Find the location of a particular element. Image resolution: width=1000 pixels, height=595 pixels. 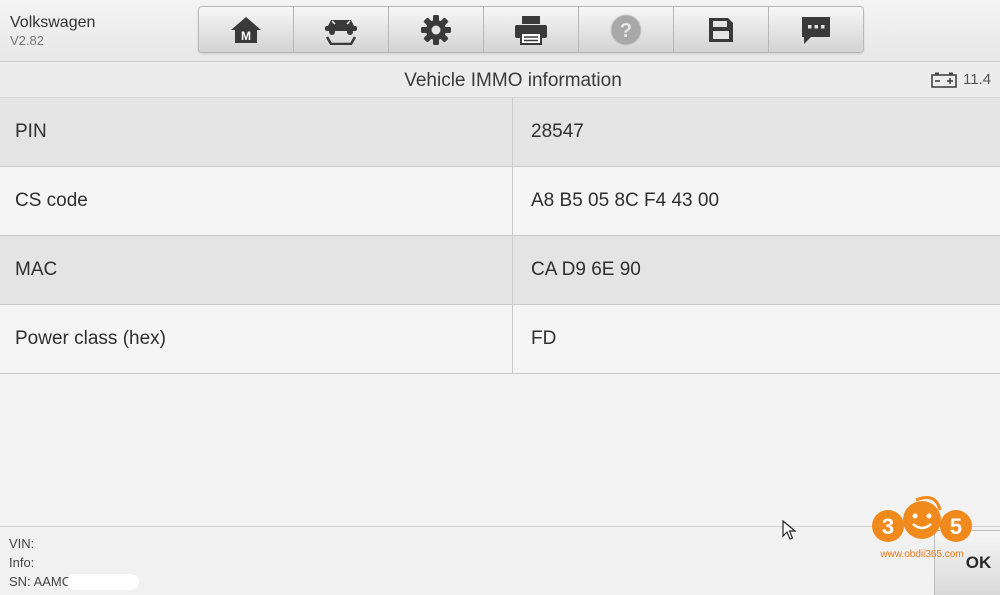

title-bar: Vehicle IMMO information 11.4 is located at coordinates (500, 80).